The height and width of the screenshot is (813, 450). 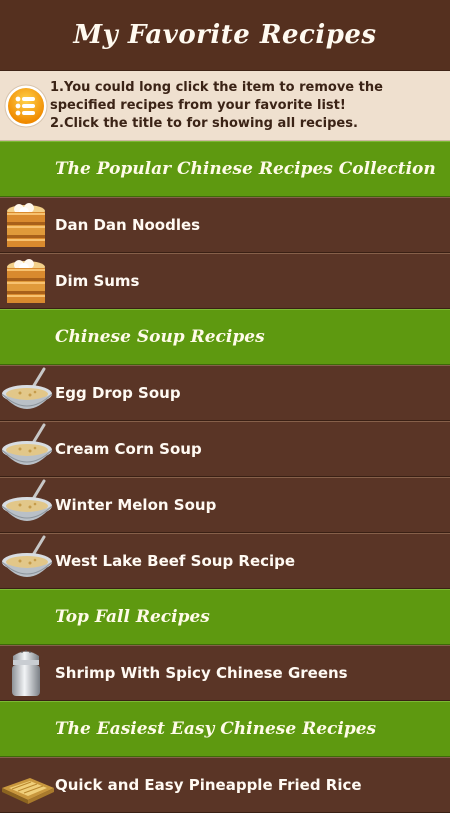 I want to click on recipe-item-west-lake-beef-soup: West Lake Beef Soup Recipe, so click(x=225, y=561).